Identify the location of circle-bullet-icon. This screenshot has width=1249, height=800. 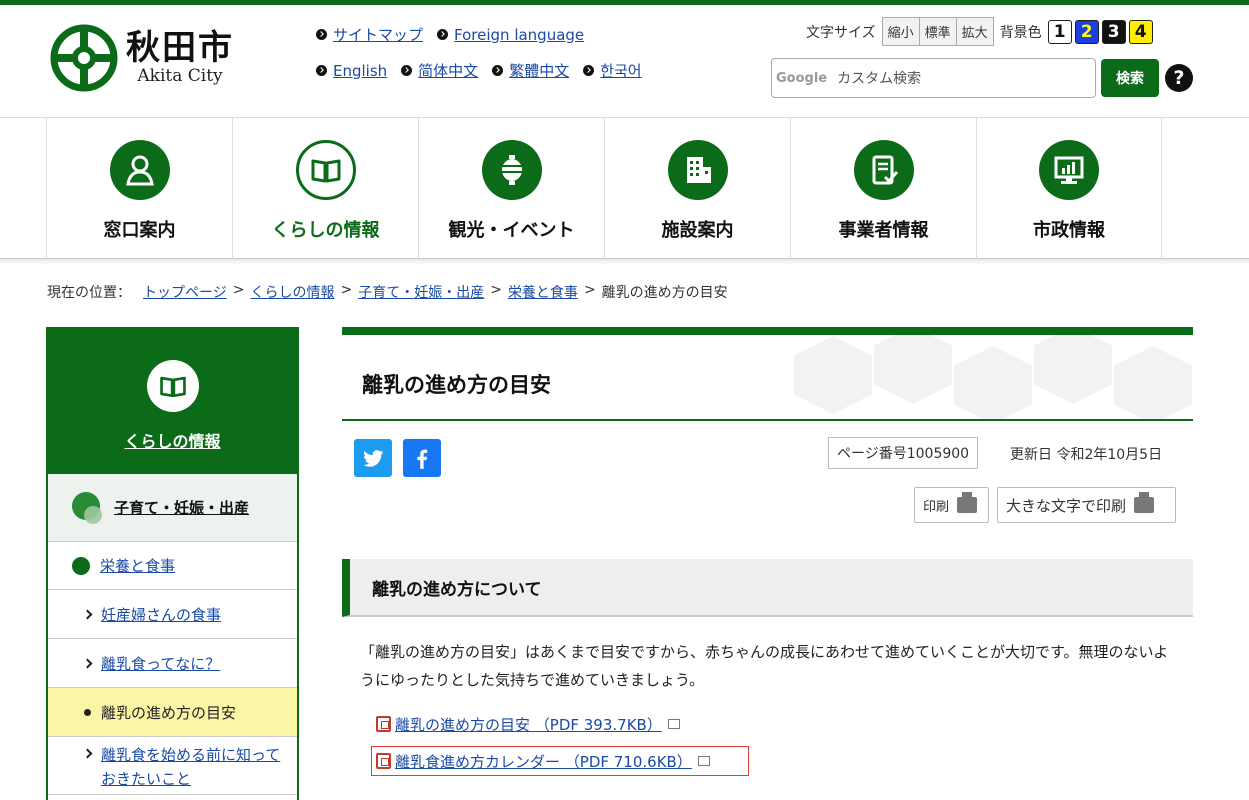
(81, 565).